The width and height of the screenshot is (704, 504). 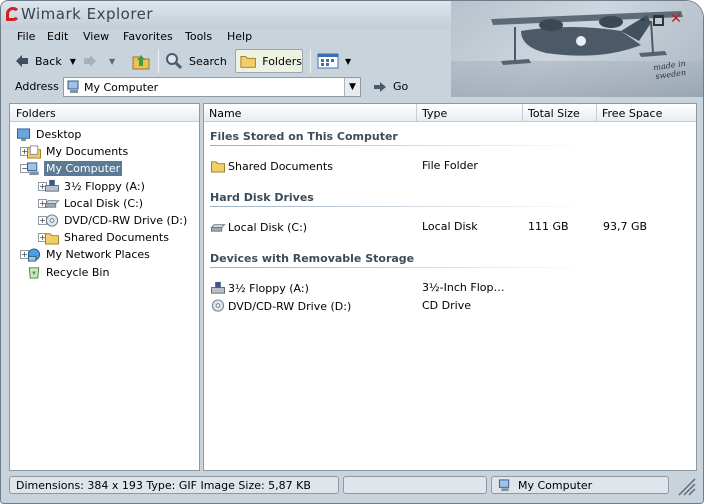 What do you see at coordinates (450, 226) in the screenshot?
I see `item-type: Local Disk` at bounding box center [450, 226].